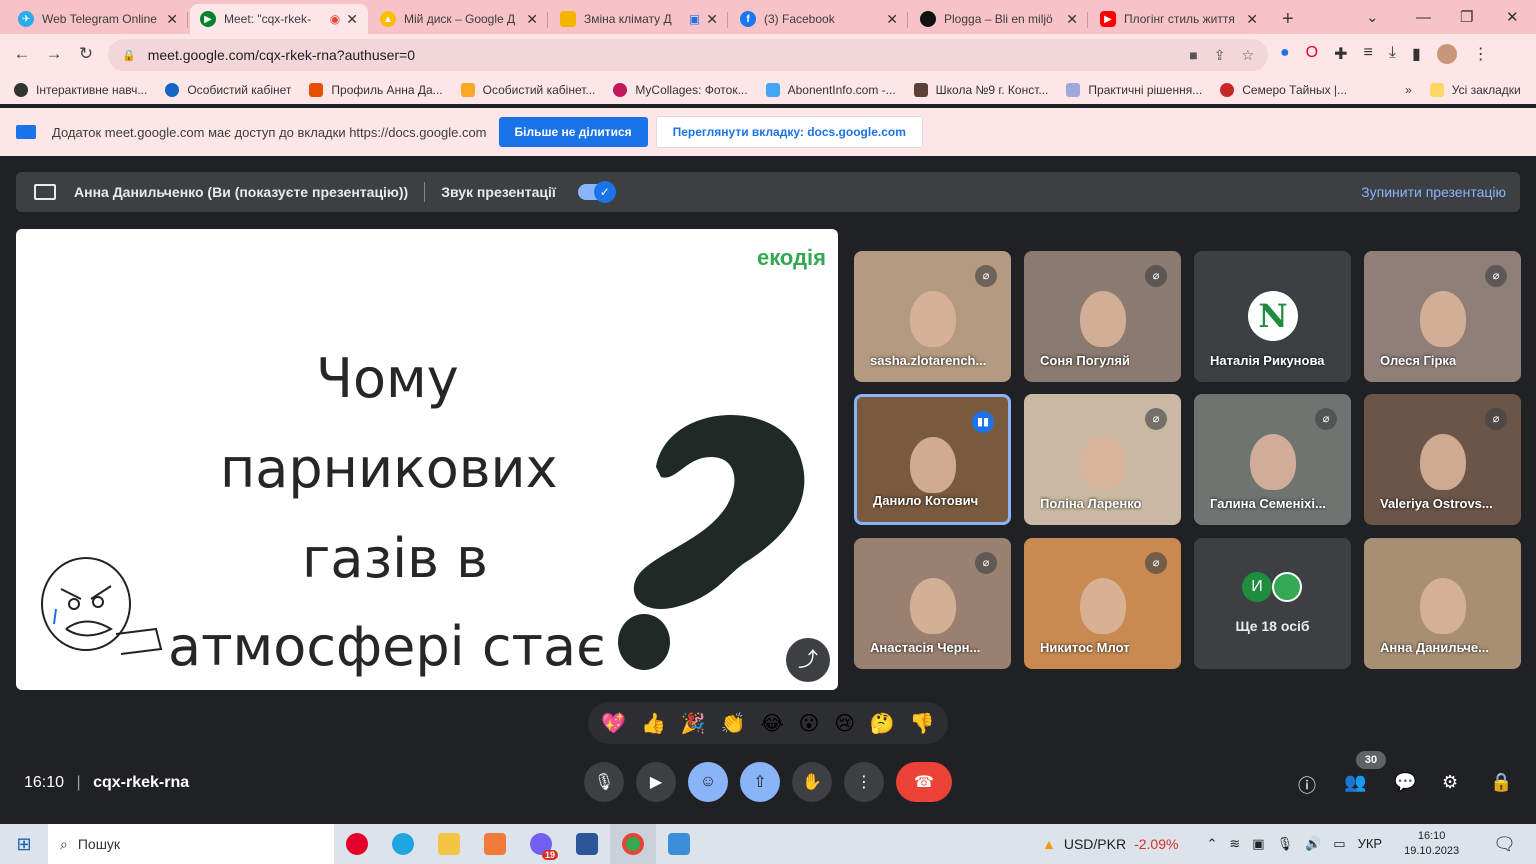 The height and width of the screenshot is (864, 1536). I want to click on browser-menu-icon: ⋮, so click(1481, 54).